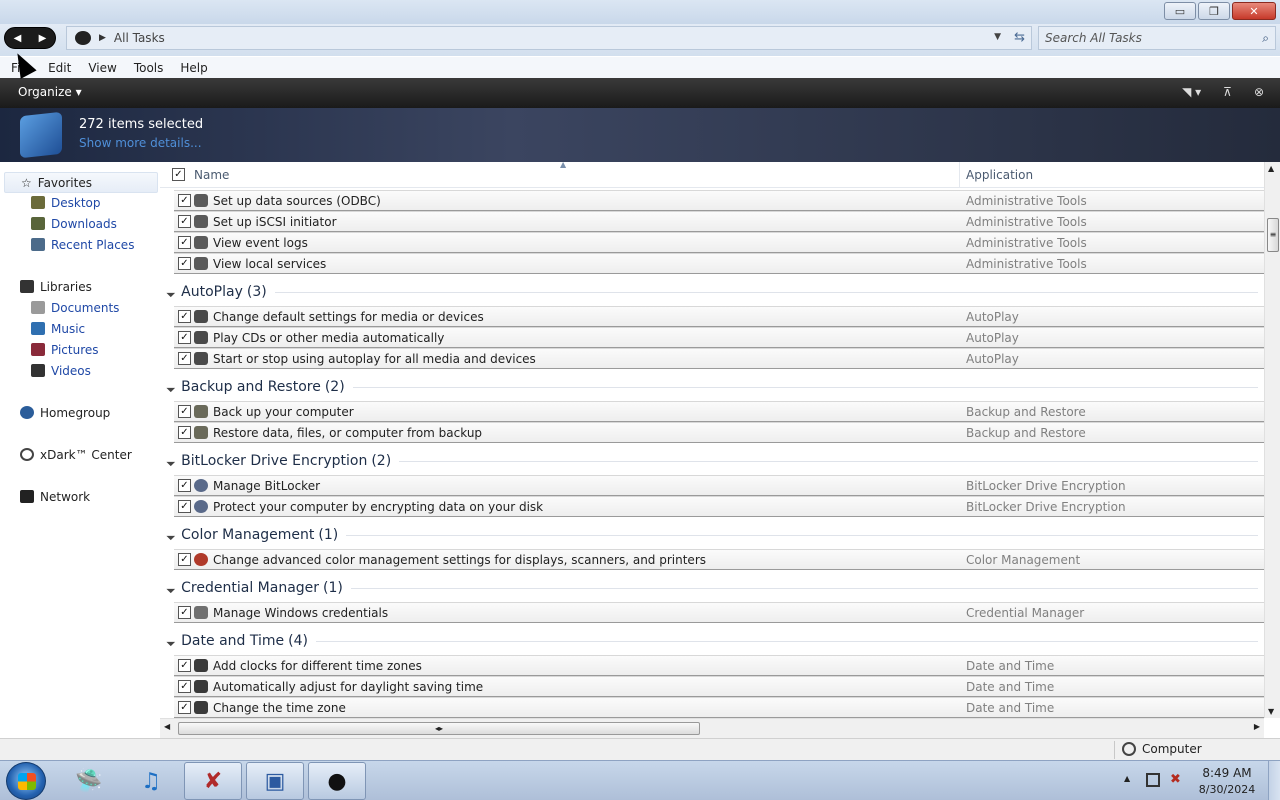 The height and width of the screenshot is (800, 1280). I want to click on close-button: ✕, so click(1254, 11).